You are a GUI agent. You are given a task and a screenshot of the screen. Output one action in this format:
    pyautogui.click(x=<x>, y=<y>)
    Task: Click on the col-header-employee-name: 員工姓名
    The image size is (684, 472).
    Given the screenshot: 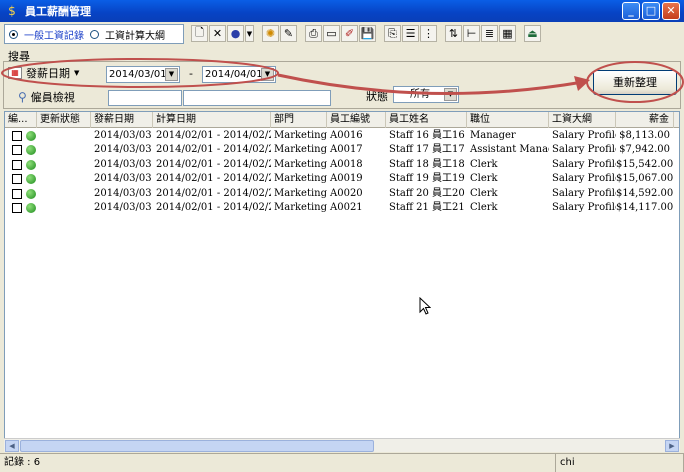 What is the action you would take?
    pyautogui.click(x=426, y=120)
    